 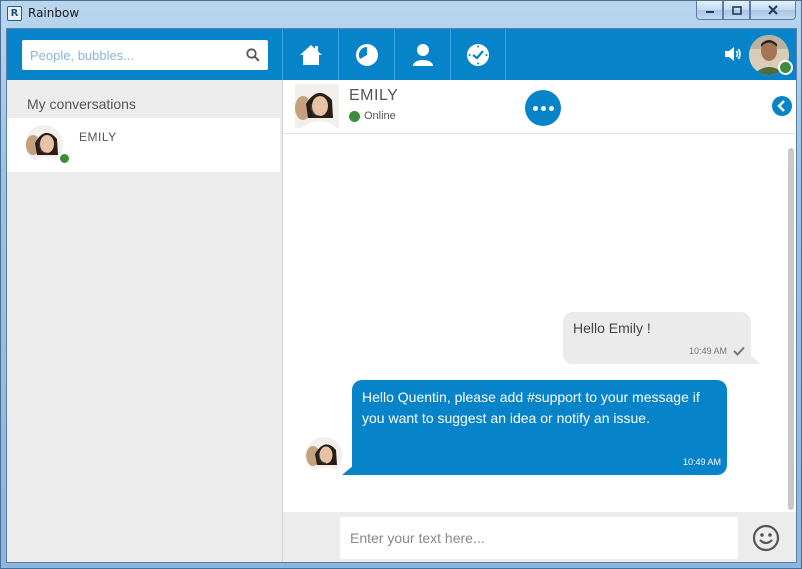 What do you see at coordinates (98, 137) in the screenshot?
I see `conversation-name: EMILY` at bounding box center [98, 137].